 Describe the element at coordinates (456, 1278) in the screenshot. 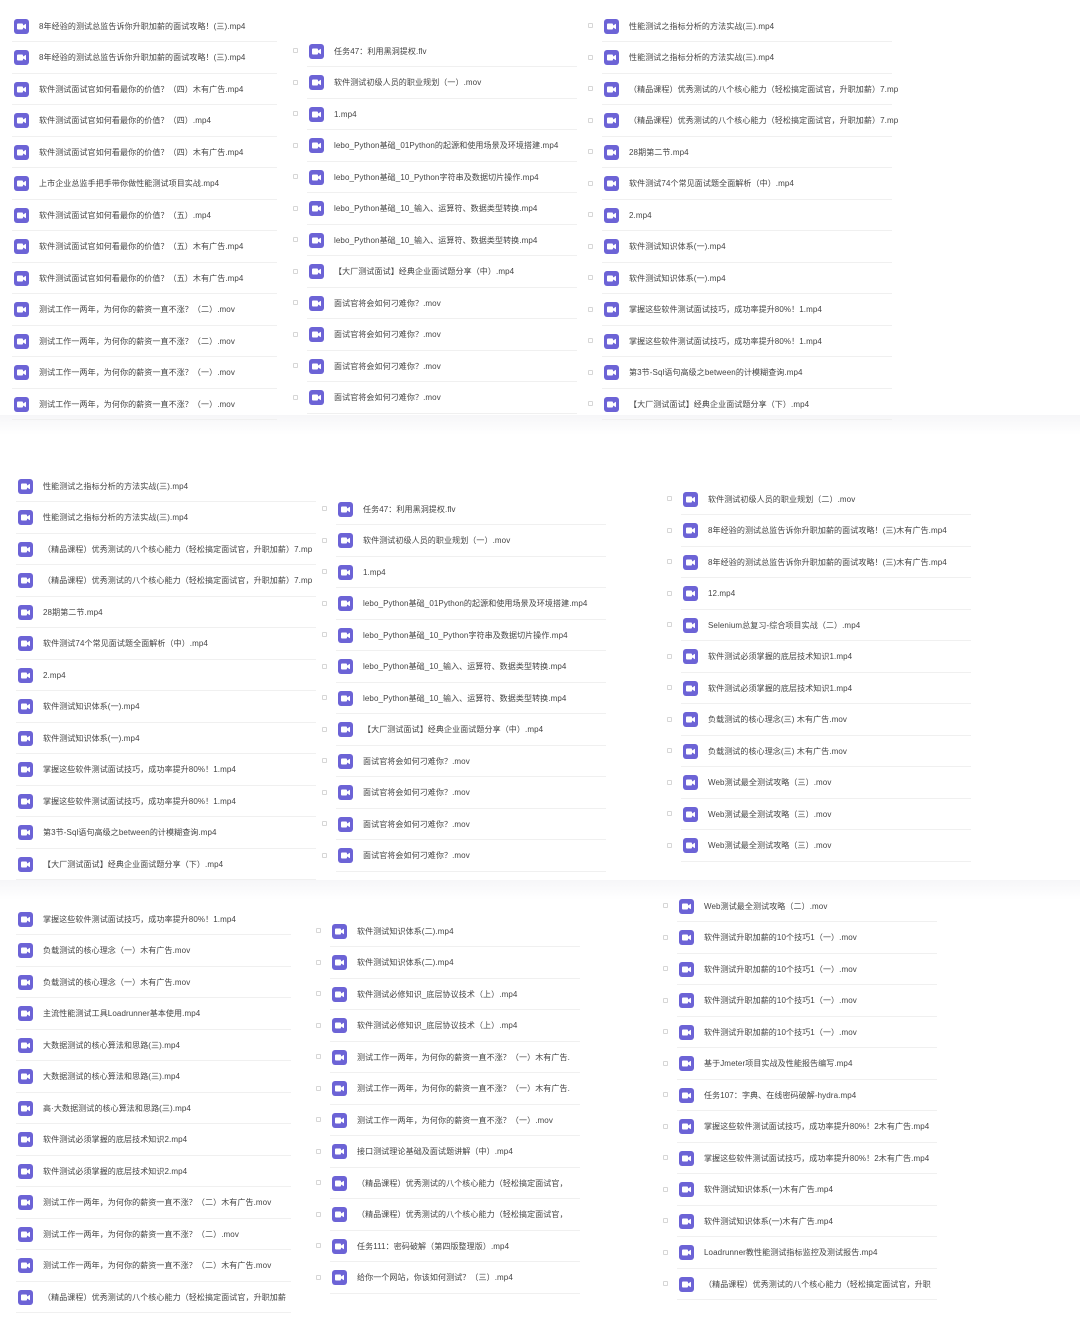

I see `file-list-item: 给你一个网站，你该如何测试？（三）.mp4` at that location.